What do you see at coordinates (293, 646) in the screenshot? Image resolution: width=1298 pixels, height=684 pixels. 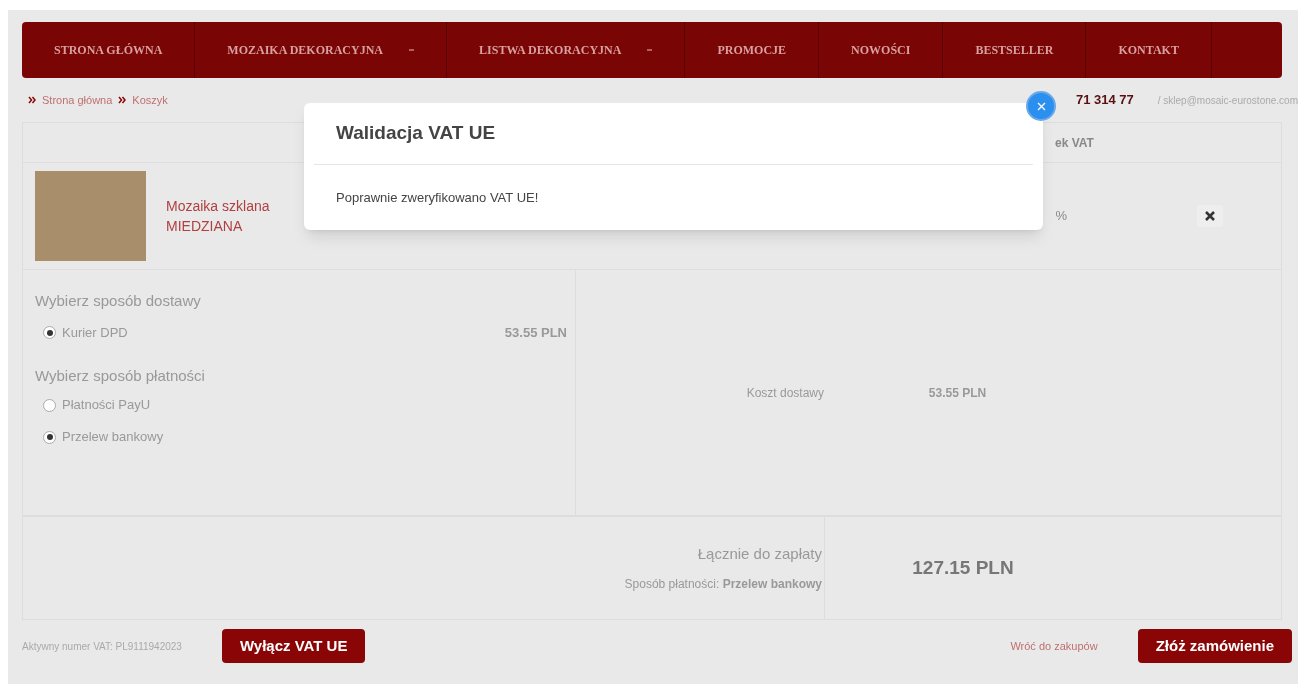 I see `disable-vat-button: Wyłącz VAT UE` at bounding box center [293, 646].